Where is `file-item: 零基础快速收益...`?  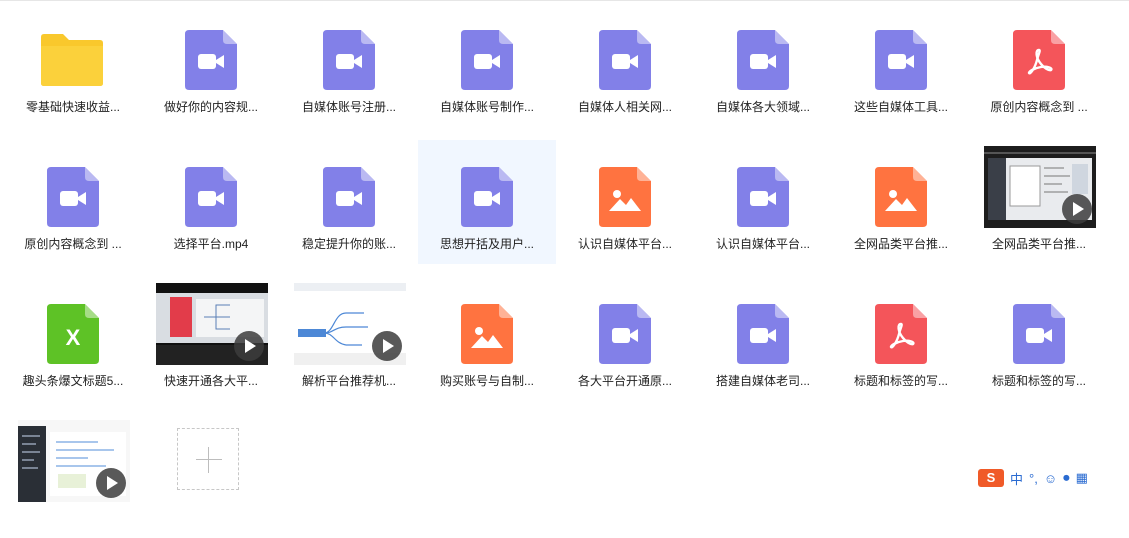 file-item: 零基础快速收益... is located at coordinates (73, 65).